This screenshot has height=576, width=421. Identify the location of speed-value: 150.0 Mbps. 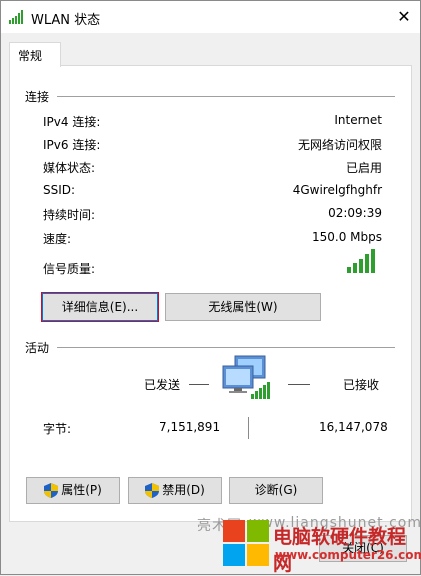
(346, 237).